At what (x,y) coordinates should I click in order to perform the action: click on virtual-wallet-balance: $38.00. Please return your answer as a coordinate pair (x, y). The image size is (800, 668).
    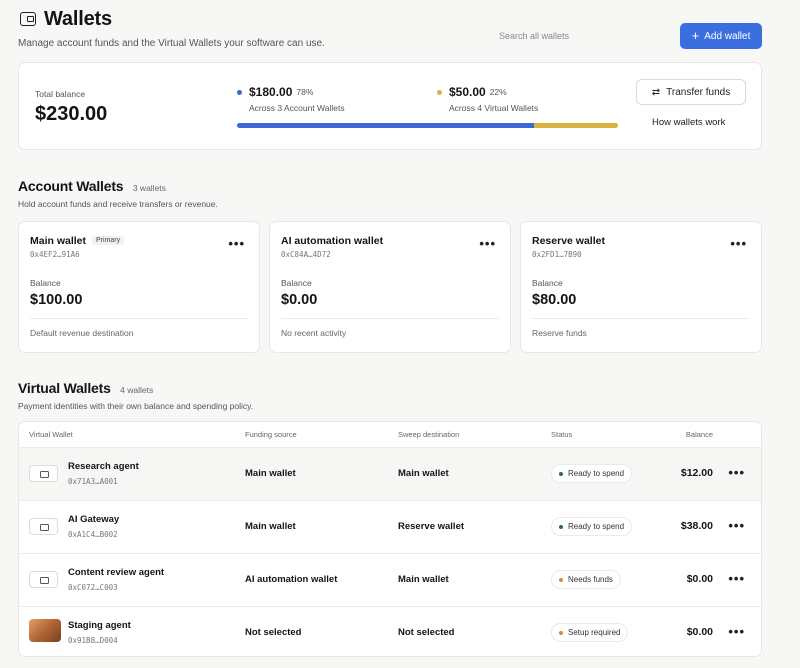
    Looking at the image, I should click on (696, 526).